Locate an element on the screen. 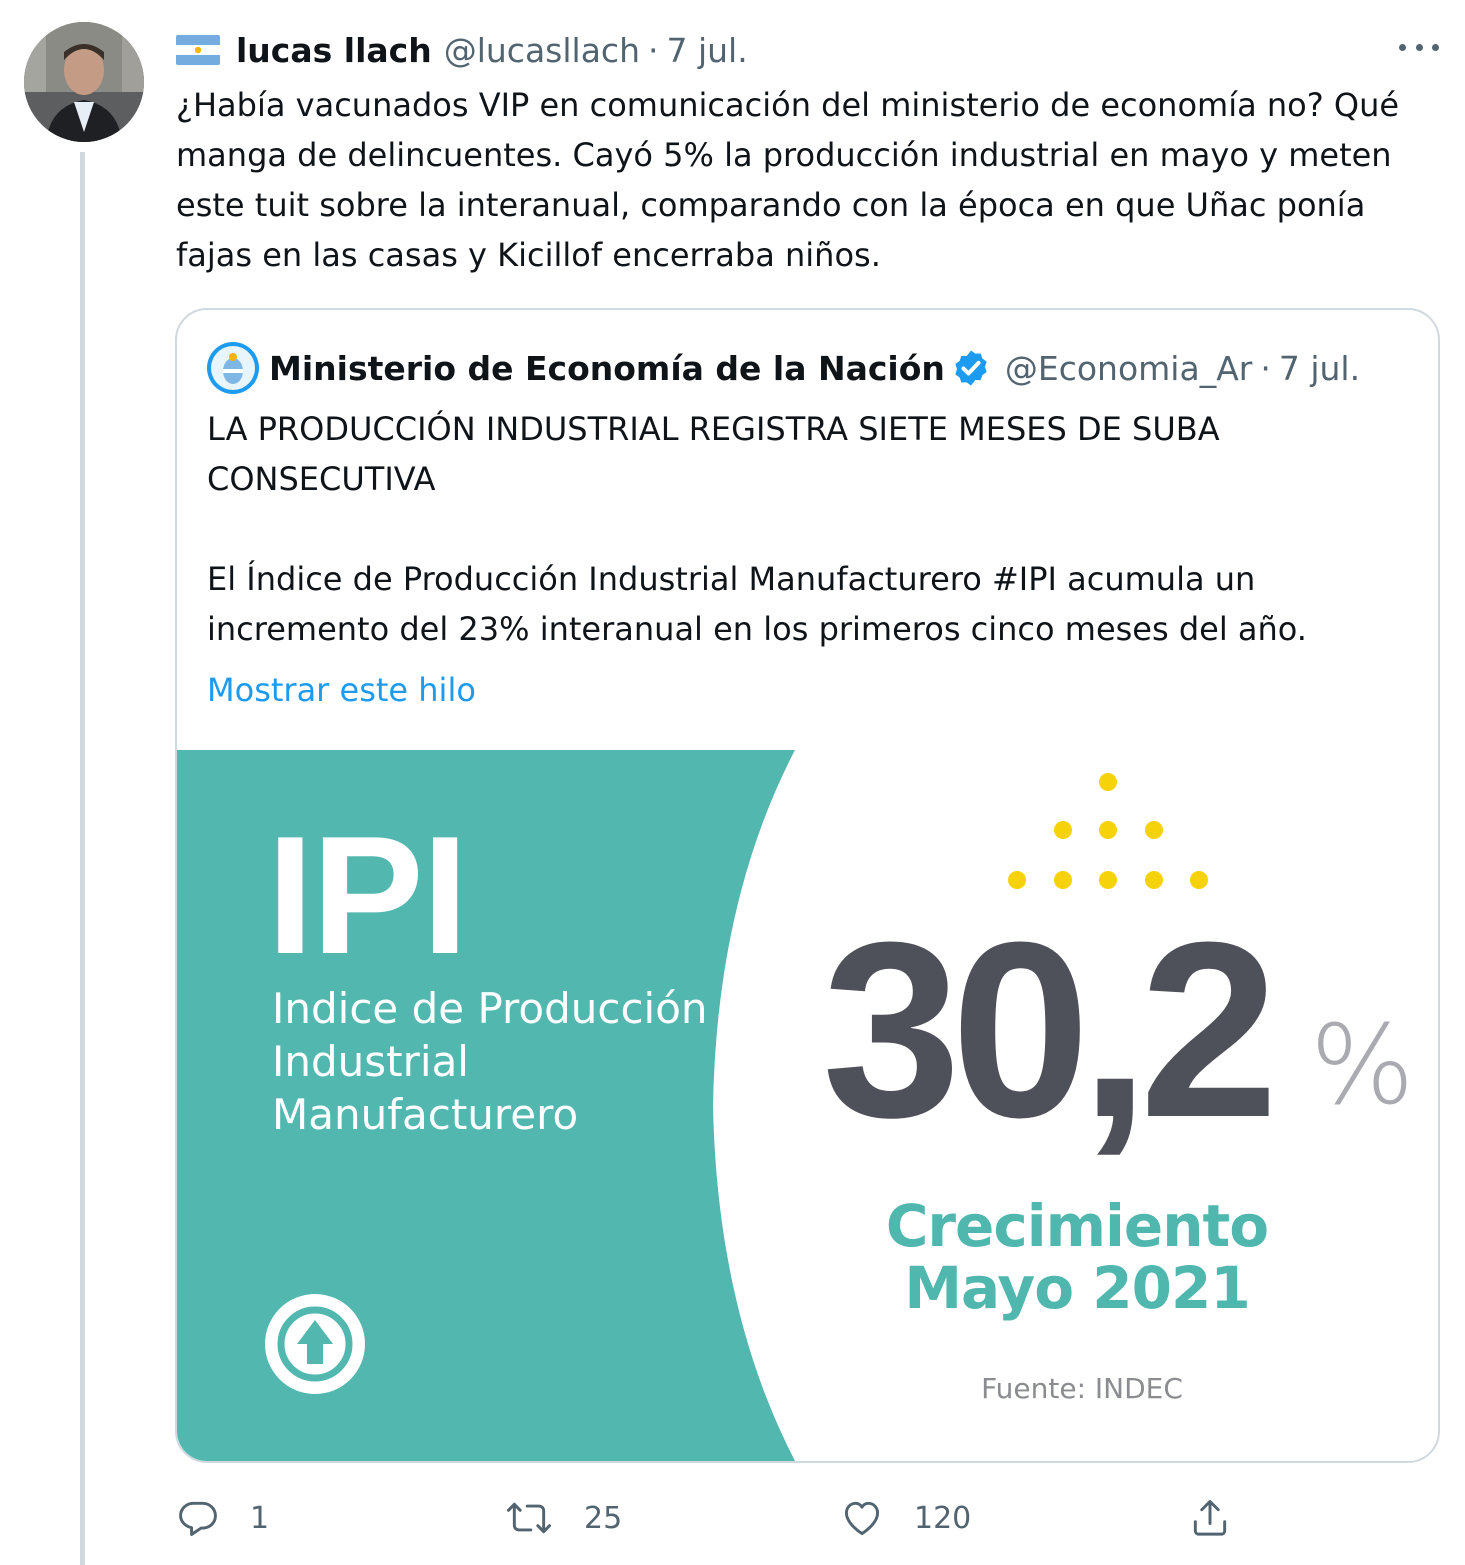 The height and width of the screenshot is (1565, 1465). author-avatar is located at coordinates (84, 82).